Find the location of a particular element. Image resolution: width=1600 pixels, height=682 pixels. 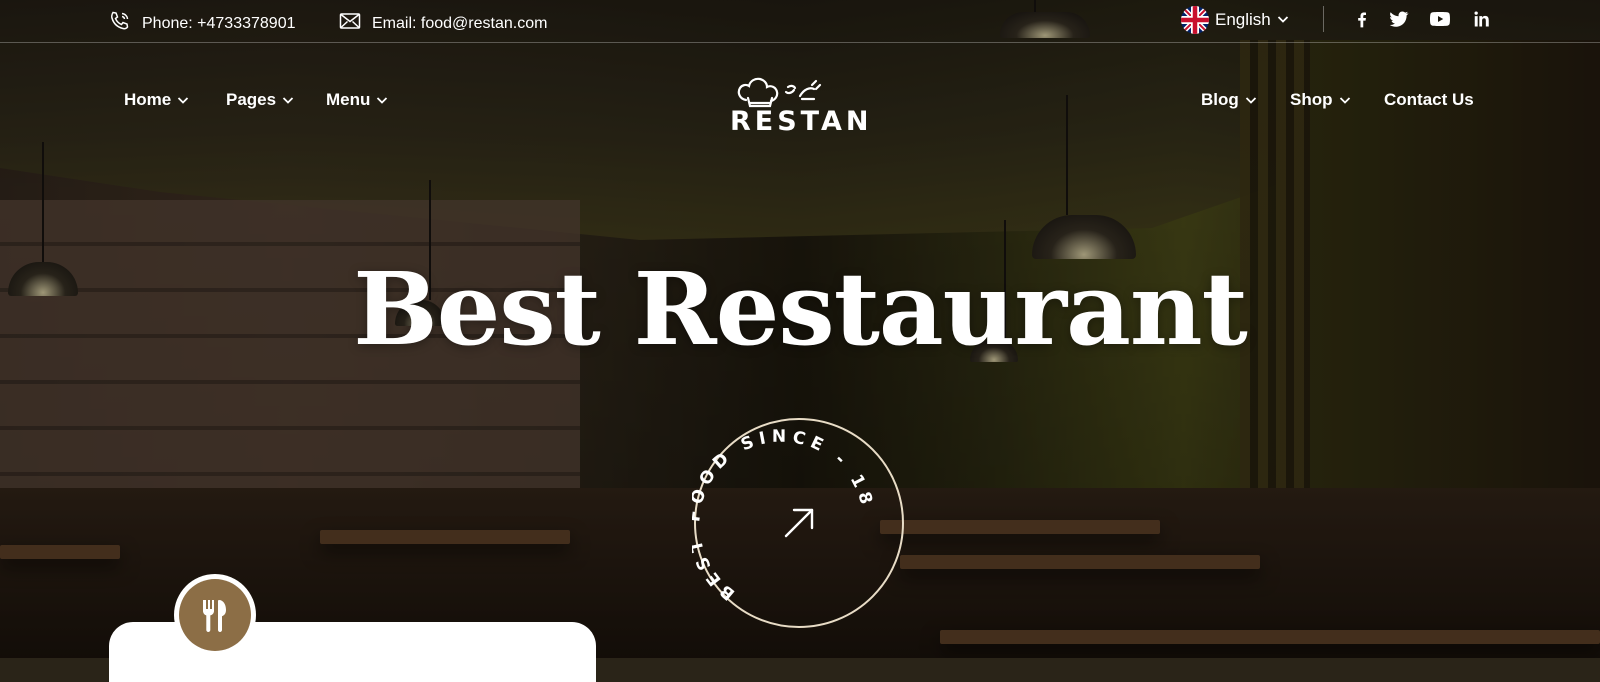

topbar-divider is located at coordinates (1323, 19).